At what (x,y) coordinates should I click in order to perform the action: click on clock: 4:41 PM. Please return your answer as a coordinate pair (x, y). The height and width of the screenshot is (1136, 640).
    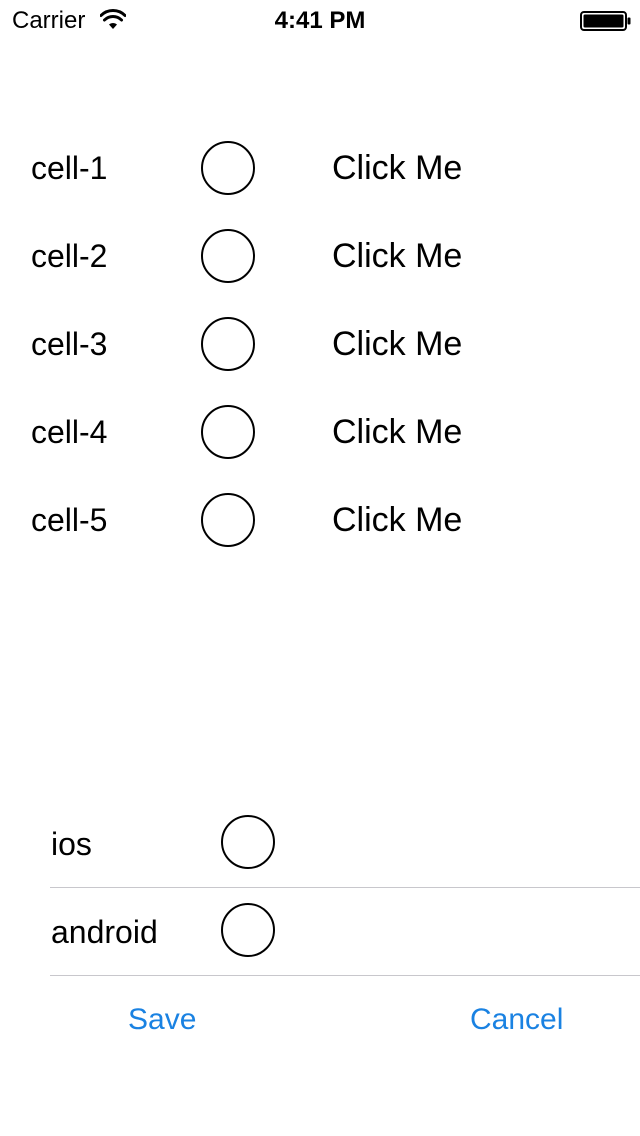
    Looking at the image, I should click on (320, 20).